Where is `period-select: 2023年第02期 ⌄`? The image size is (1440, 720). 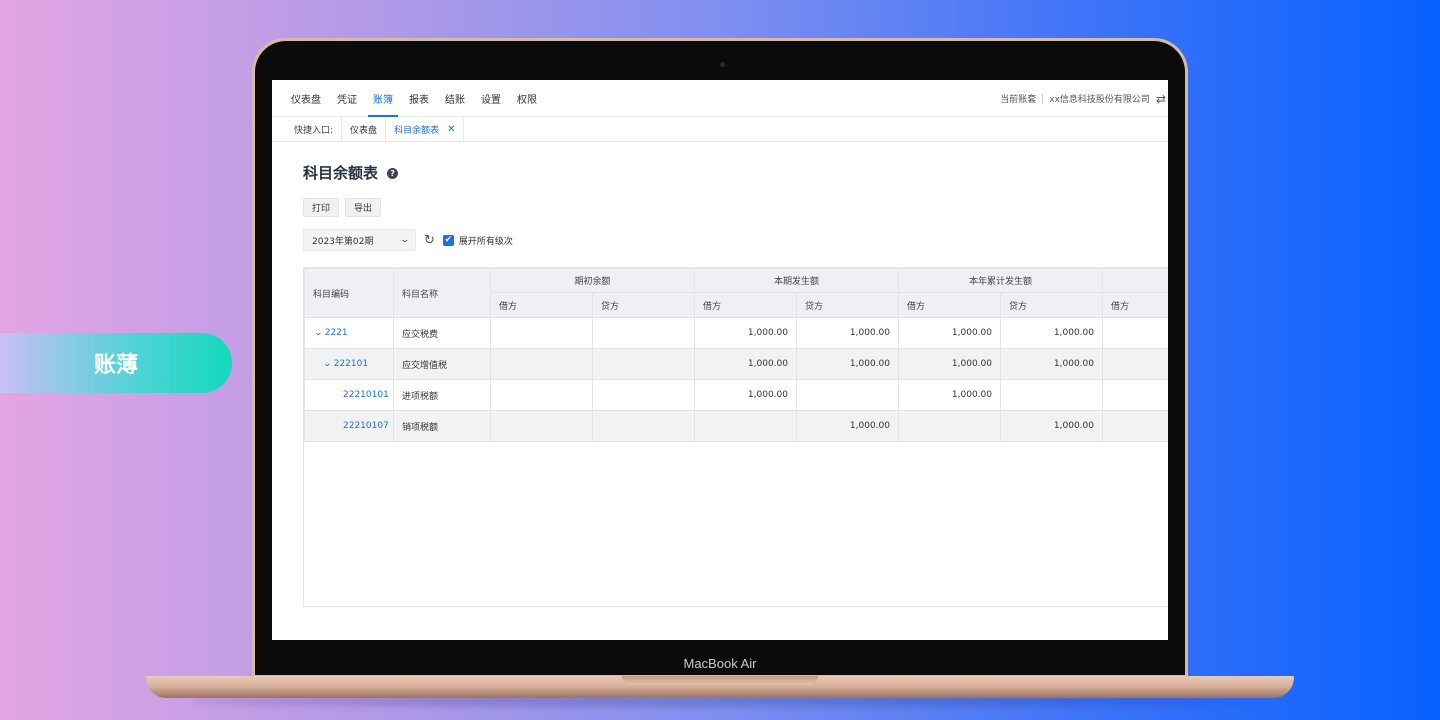
period-select: 2023年第02期 ⌄ is located at coordinates (359, 240).